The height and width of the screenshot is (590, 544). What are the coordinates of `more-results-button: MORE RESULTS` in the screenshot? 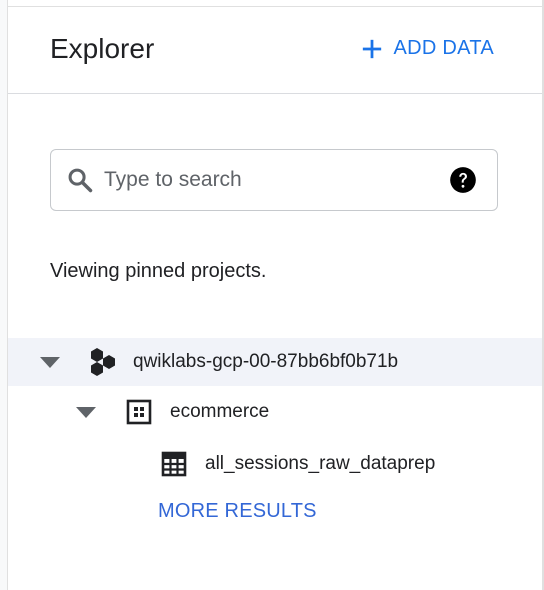 It's located at (237, 511).